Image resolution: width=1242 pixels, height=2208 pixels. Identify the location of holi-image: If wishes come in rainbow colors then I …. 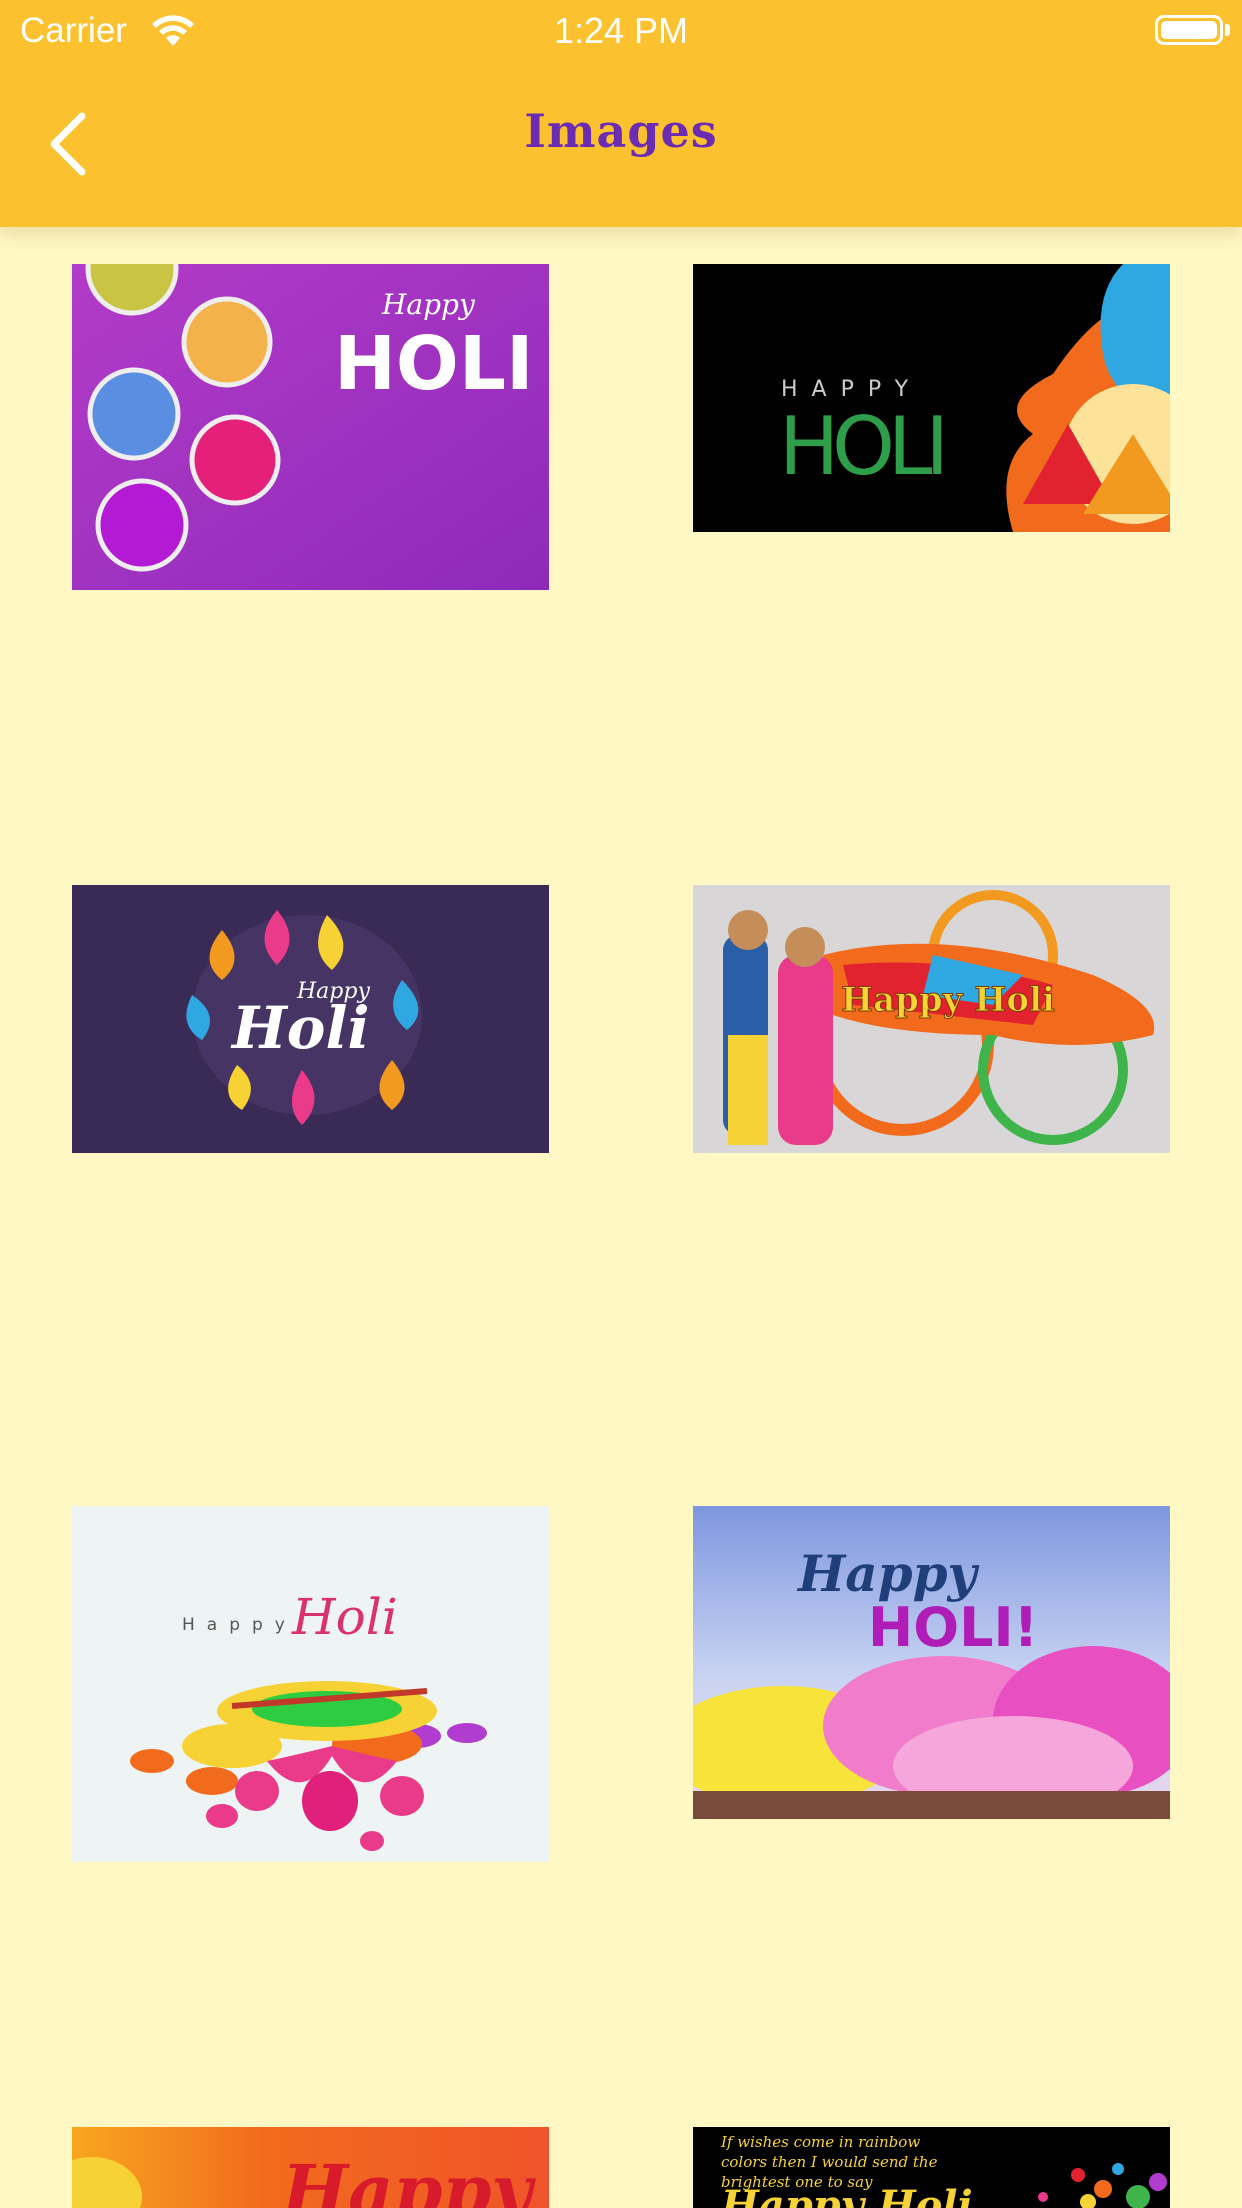
(931, 2167).